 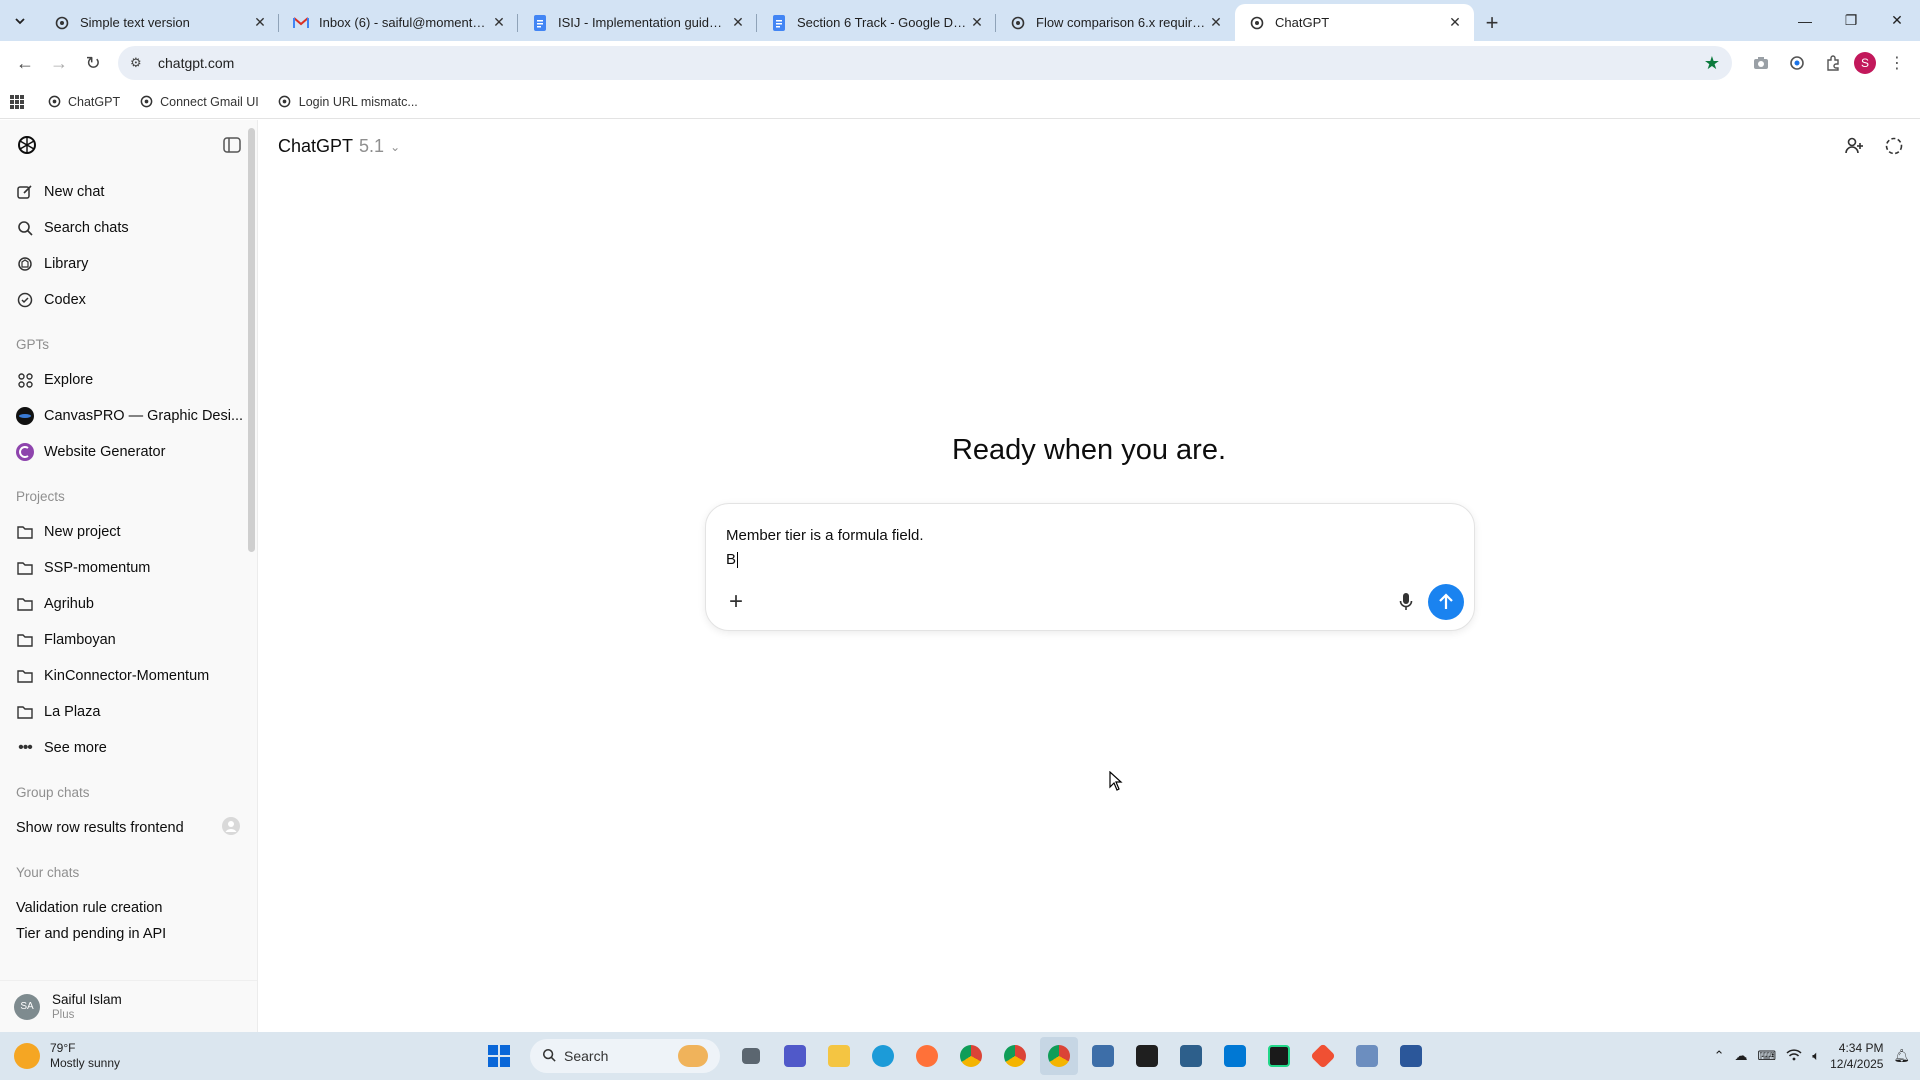 What do you see at coordinates (1761, 63) in the screenshot?
I see `screenshot-icon` at bounding box center [1761, 63].